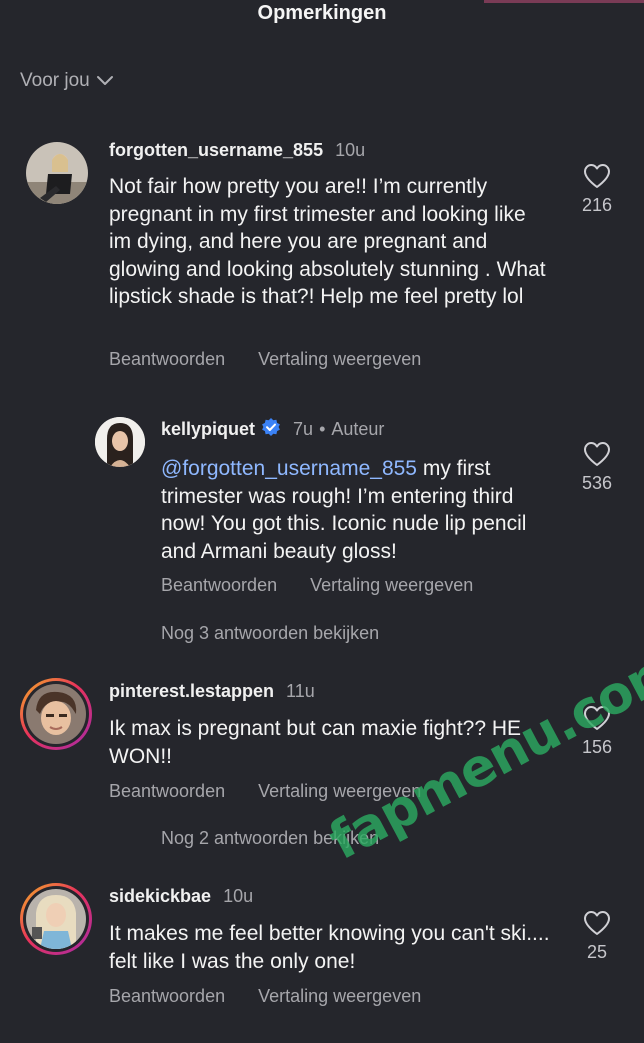 This screenshot has width=644, height=1043. I want to click on comment-meta: pinterest.lestappen 11u, so click(212, 691).